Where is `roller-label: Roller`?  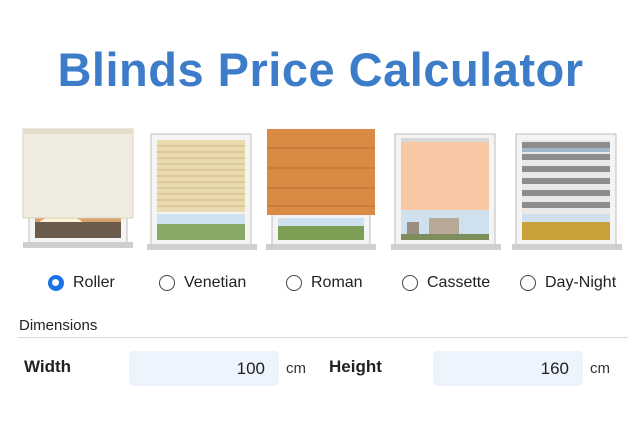 roller-label: Roller is located at coordinates (94, 282).